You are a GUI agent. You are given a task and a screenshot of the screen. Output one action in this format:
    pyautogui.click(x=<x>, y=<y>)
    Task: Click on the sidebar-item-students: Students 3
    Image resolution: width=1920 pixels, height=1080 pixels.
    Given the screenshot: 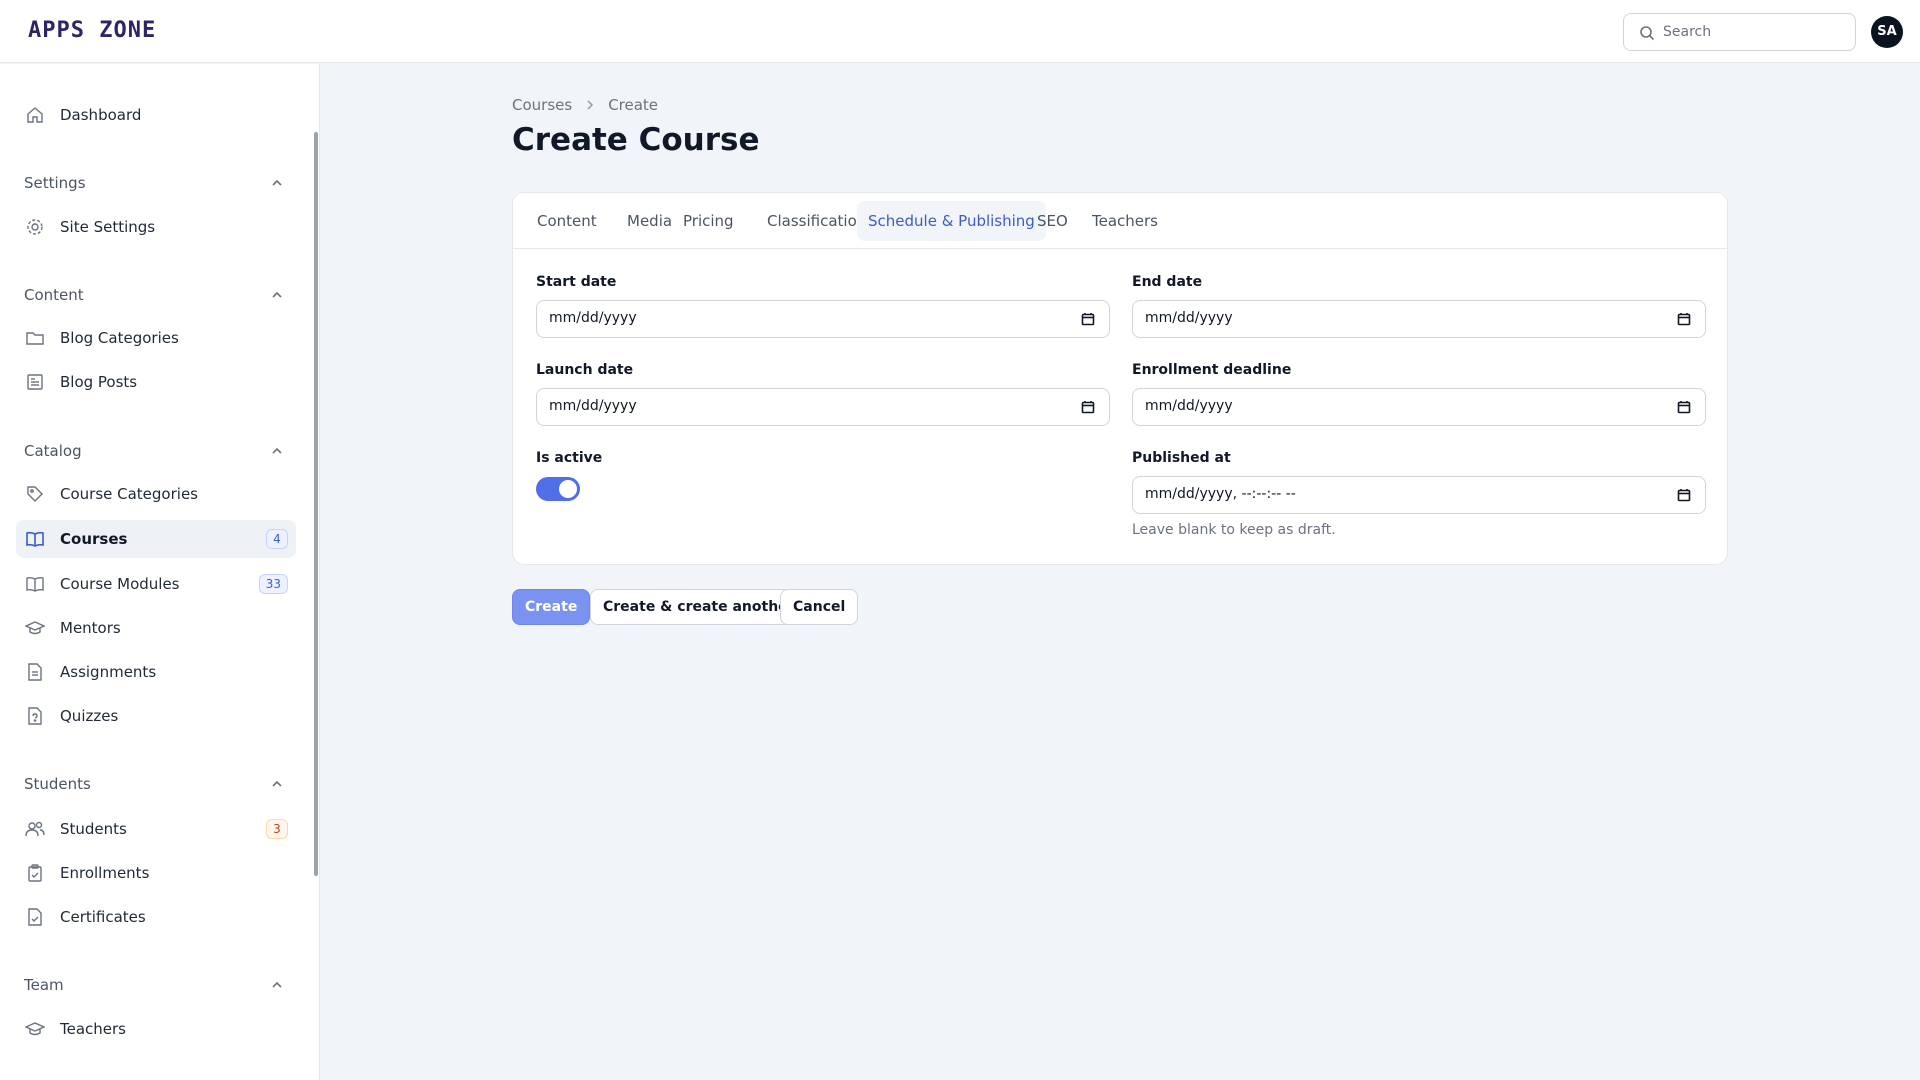 What is the action you would take?
    pyautogui.click(x=156, y=829)
    